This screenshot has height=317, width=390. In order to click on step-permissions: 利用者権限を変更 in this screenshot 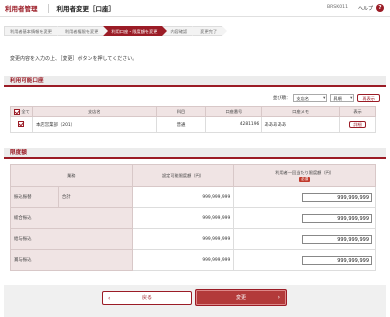, I will do `click(82, 31)`.